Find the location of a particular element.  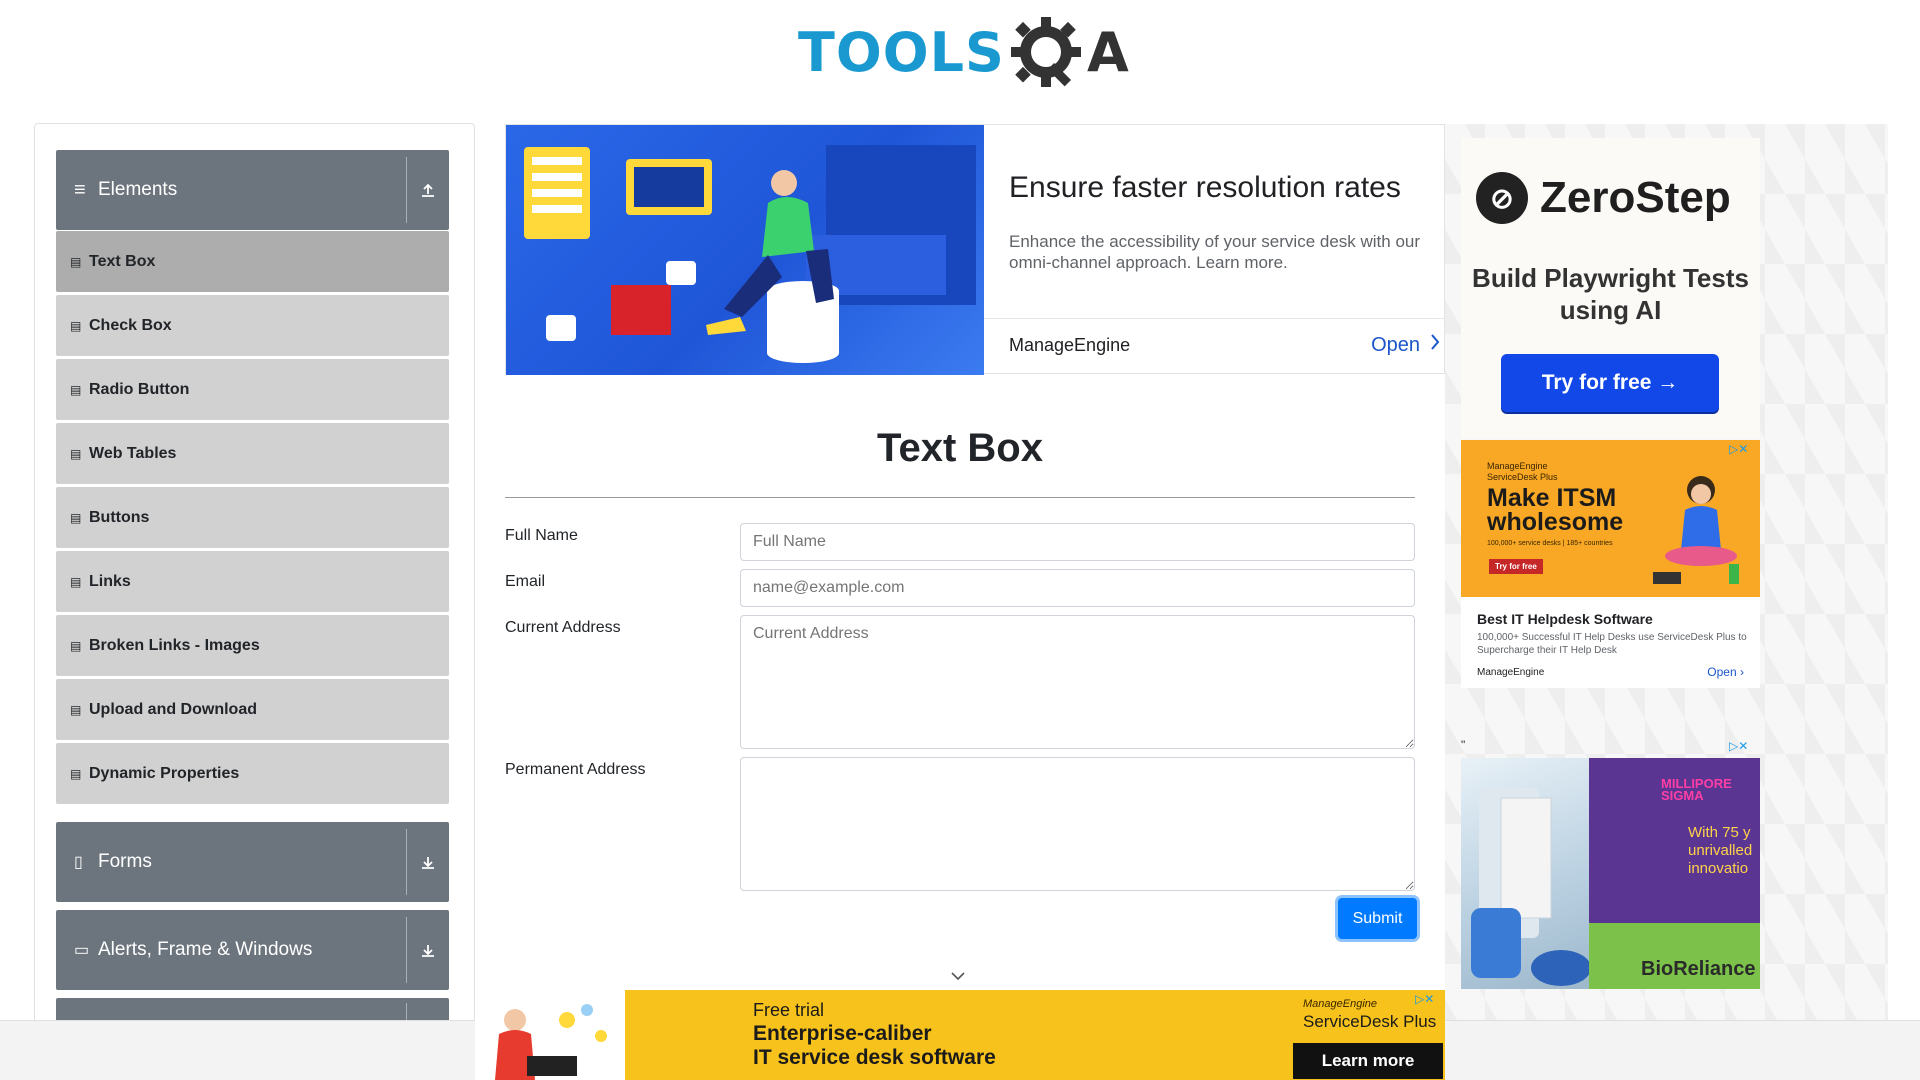

group-label: Alerts, Frame & Windows is located at coordinates (205, 949).